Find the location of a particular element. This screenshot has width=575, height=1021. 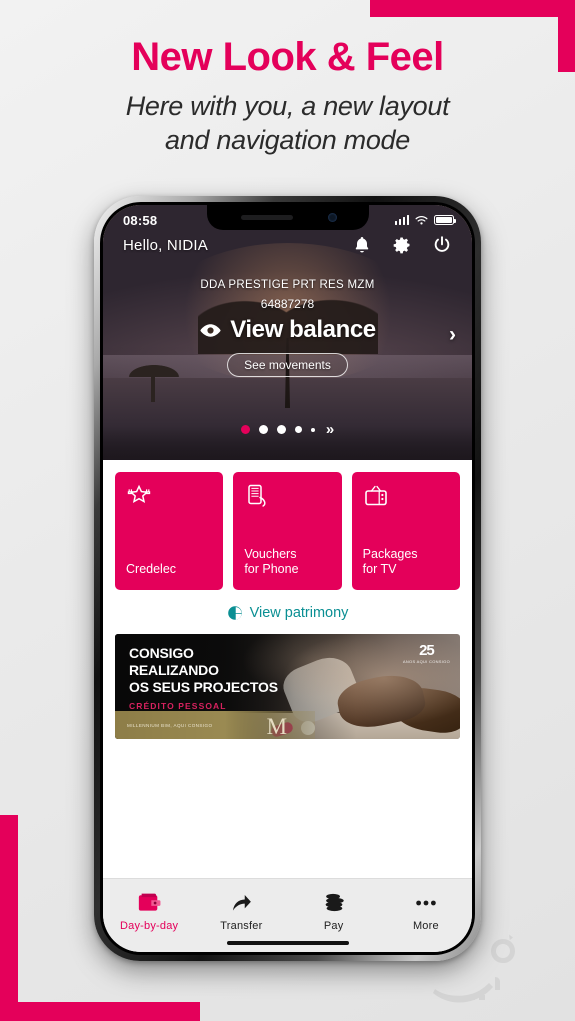

banner-brand-bar: MILLENNIUM BIM, AQUI CONSIGO M is located at coordinates (215, 725).